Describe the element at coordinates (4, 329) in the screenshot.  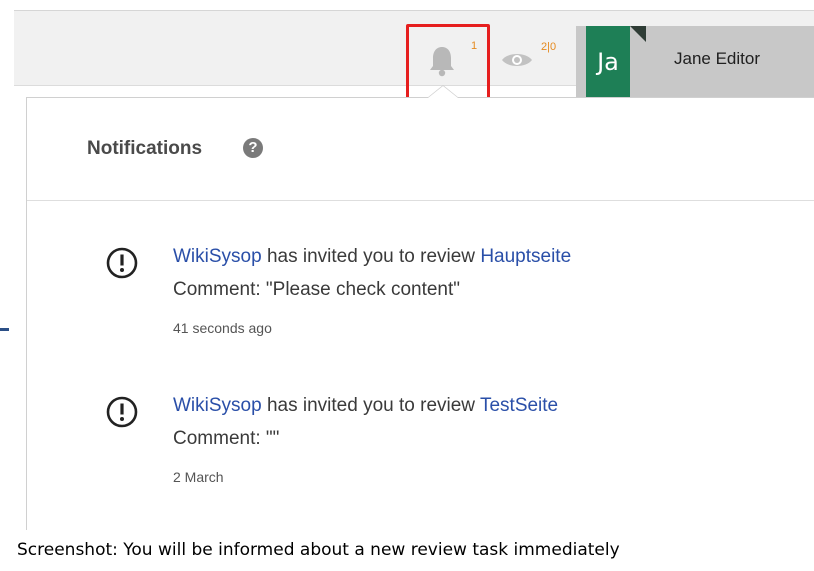
I see `background-marker` at that location.